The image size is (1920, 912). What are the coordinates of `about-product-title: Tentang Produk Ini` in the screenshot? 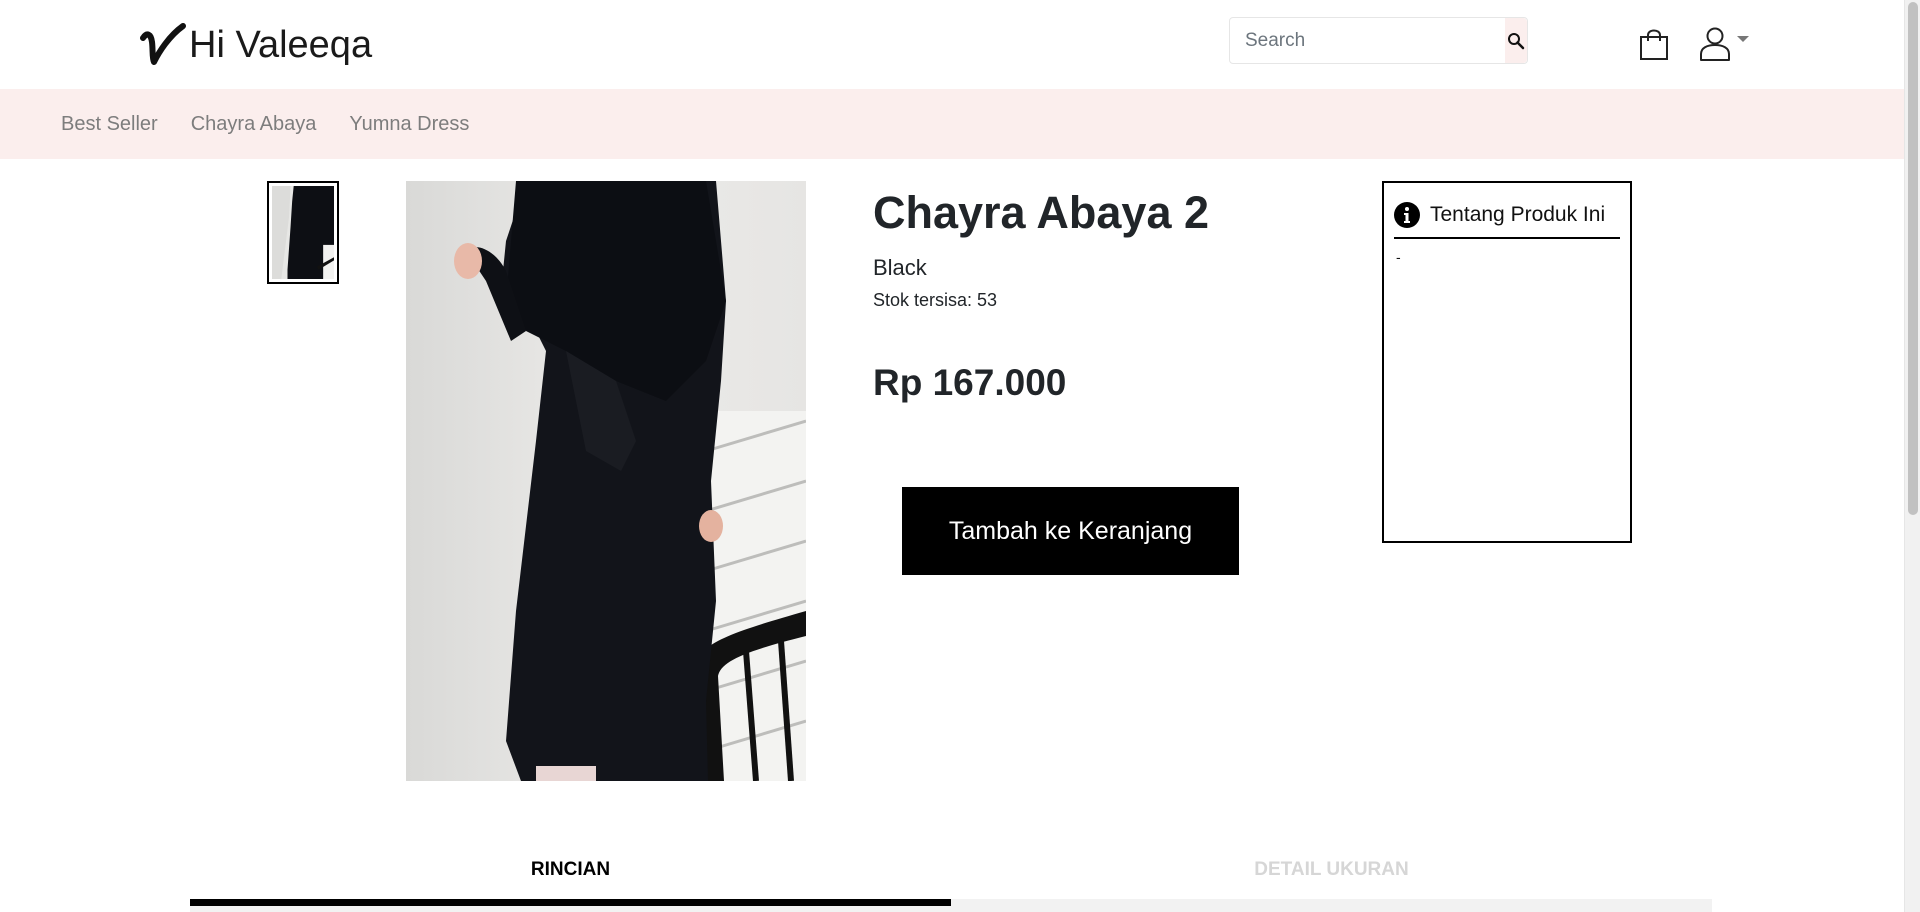 It's located at (1518, 214).